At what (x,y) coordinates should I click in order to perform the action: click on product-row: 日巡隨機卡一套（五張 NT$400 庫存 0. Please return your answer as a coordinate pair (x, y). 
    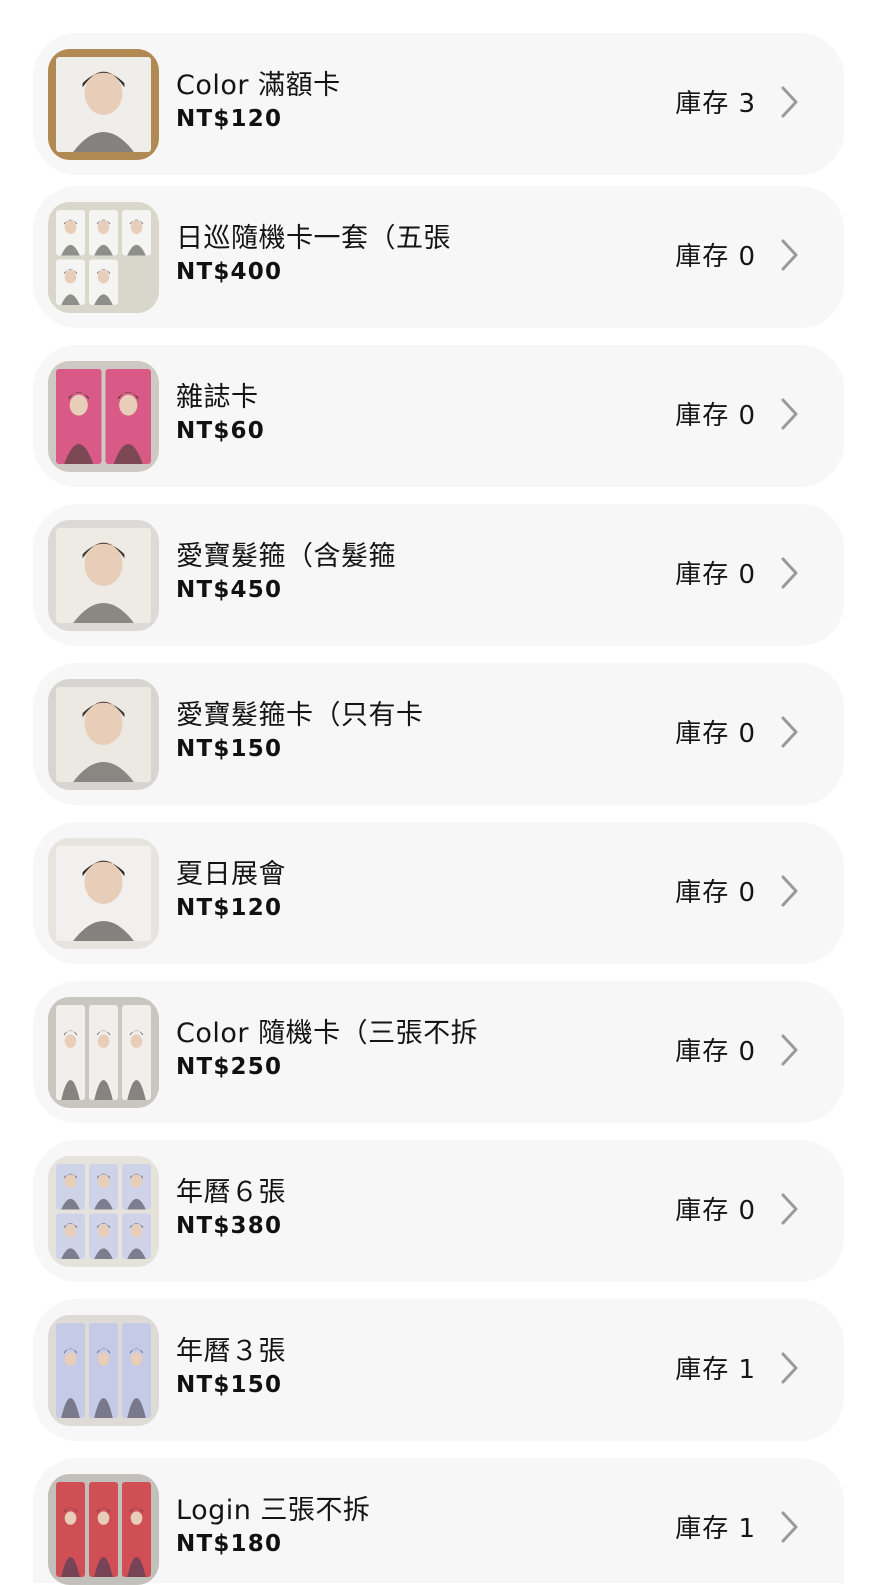
    Looking at the image, I should click on (438, 257).